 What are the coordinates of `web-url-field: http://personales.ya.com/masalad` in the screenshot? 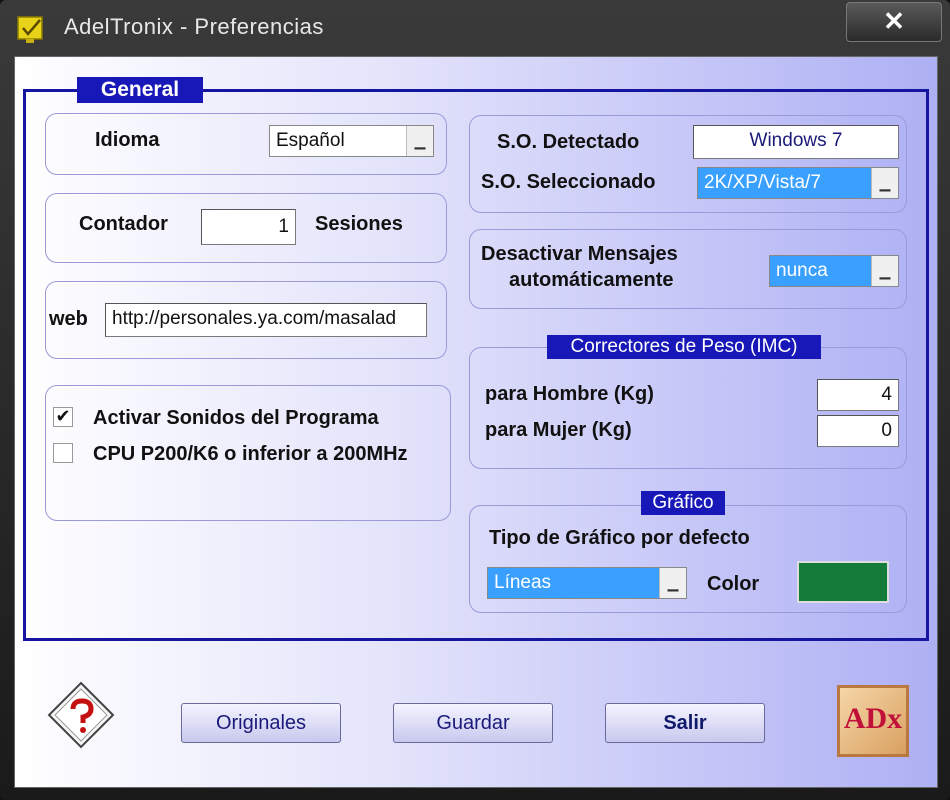 It's located at (266, 320).